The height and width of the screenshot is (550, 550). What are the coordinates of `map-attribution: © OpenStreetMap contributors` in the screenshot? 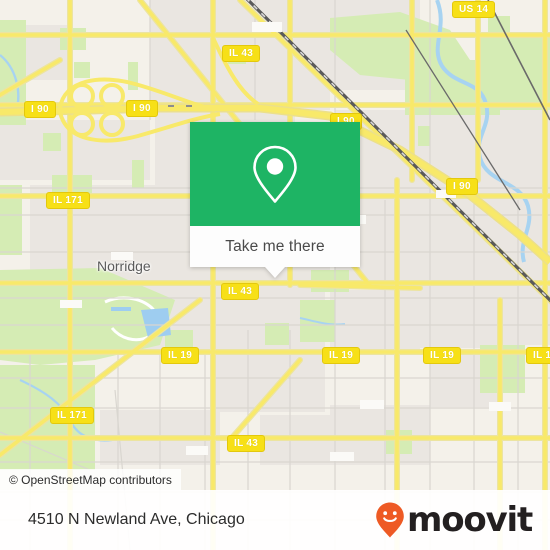 It's located at (90, 479).